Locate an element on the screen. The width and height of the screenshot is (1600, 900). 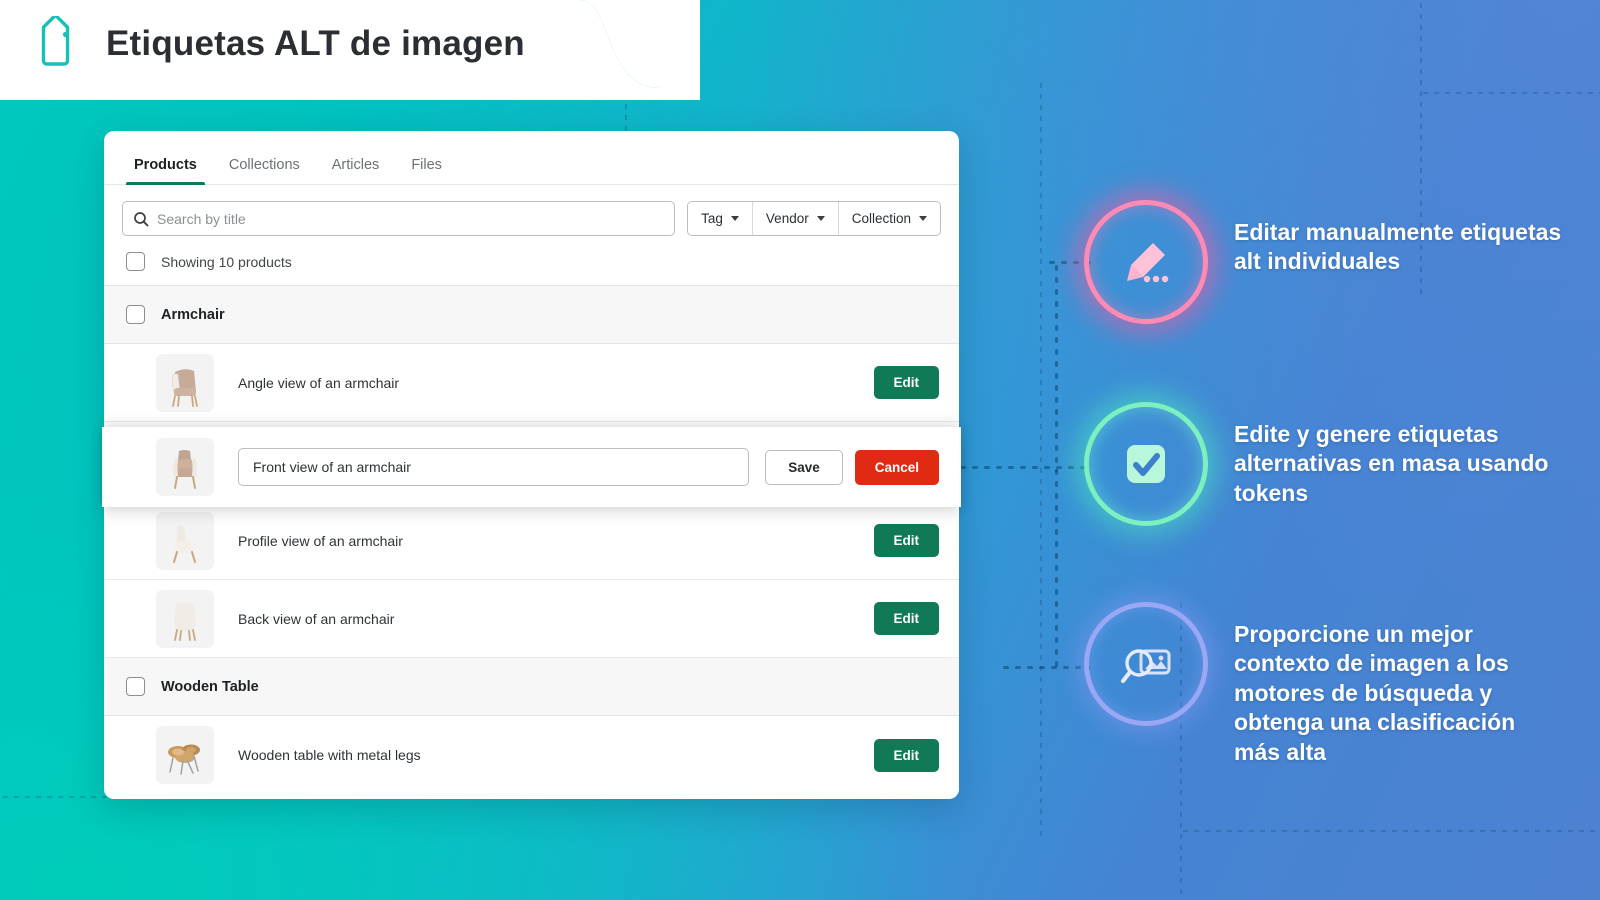
group-checkbox-armchair is located at coordinates (135, 314).